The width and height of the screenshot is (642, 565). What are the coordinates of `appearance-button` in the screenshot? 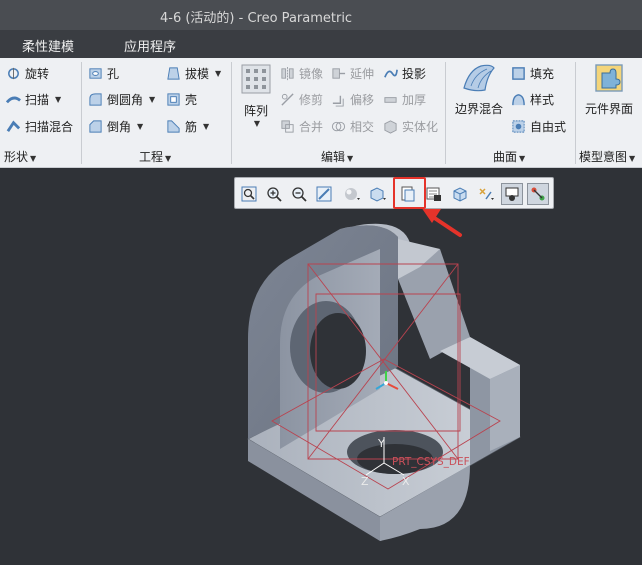 It's located at (538, 194).